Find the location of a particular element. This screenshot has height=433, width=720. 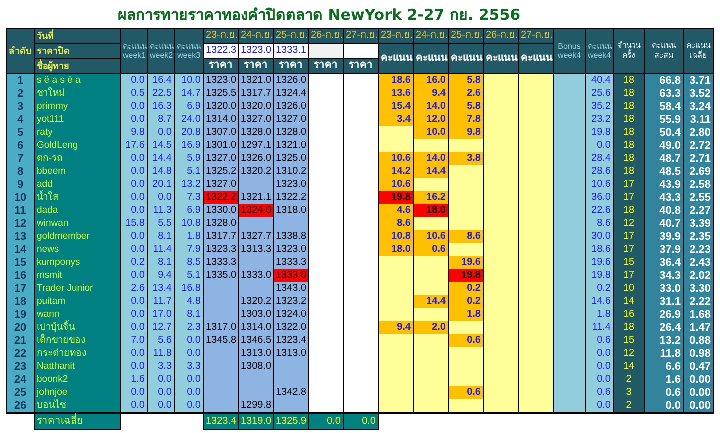

table-cell: 3.30 is located at coordinates (699, 288).